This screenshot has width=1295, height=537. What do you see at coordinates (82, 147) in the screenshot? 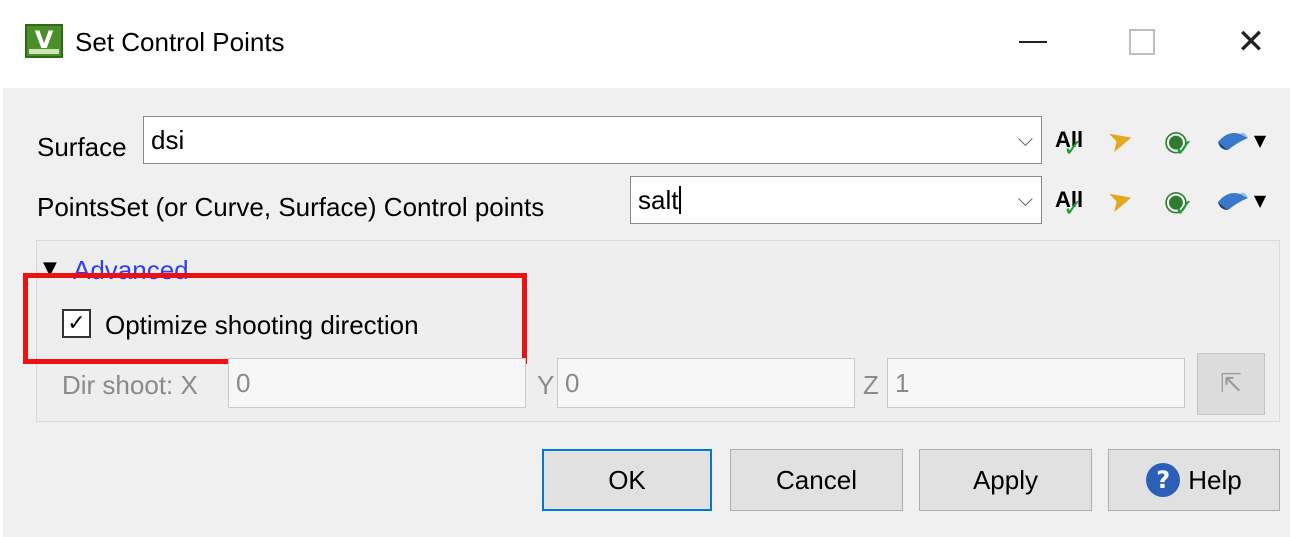
I see `surface-label: Surface` at bounding box center [82, 147].